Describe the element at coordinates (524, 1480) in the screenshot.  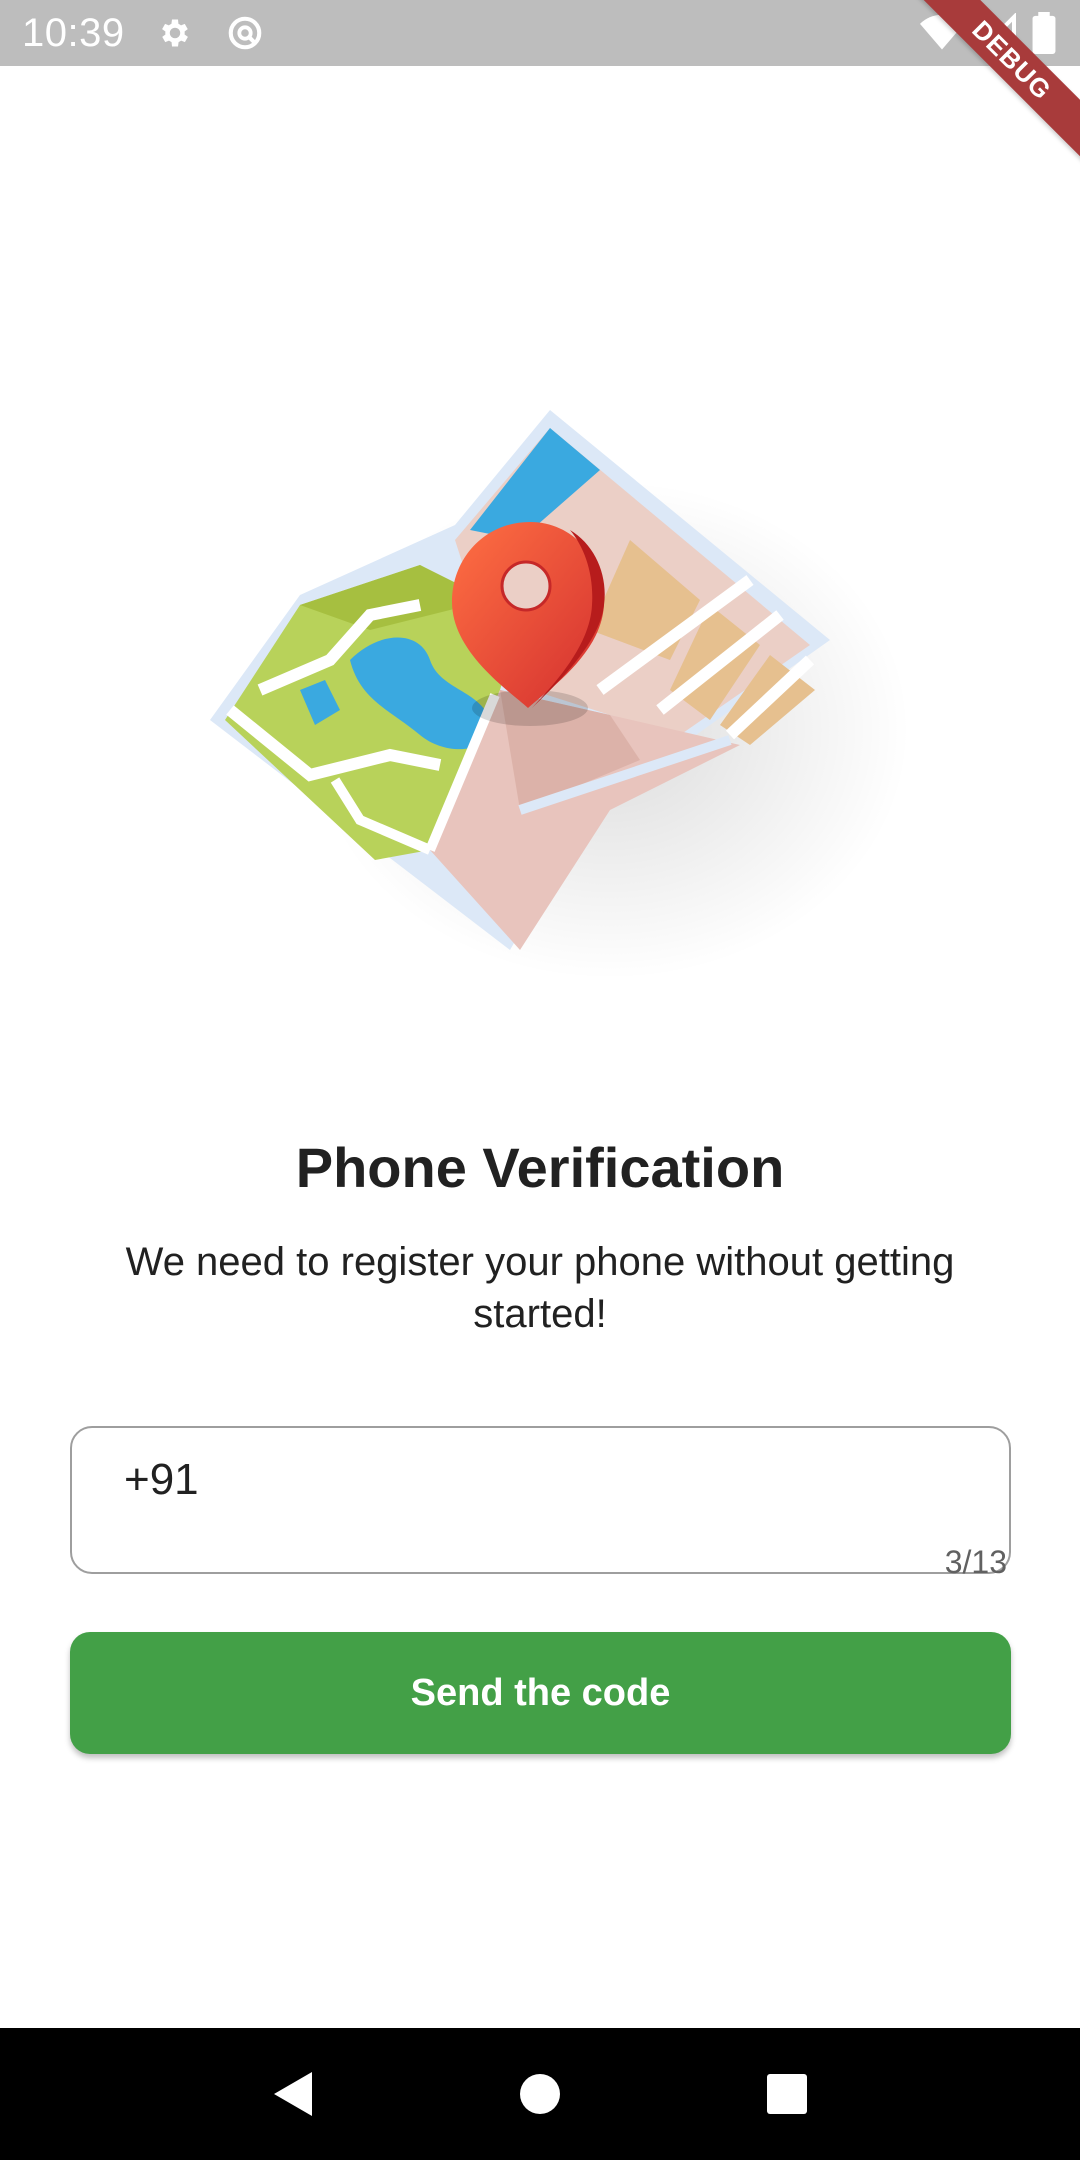
I see `phone-number-input` at that location.